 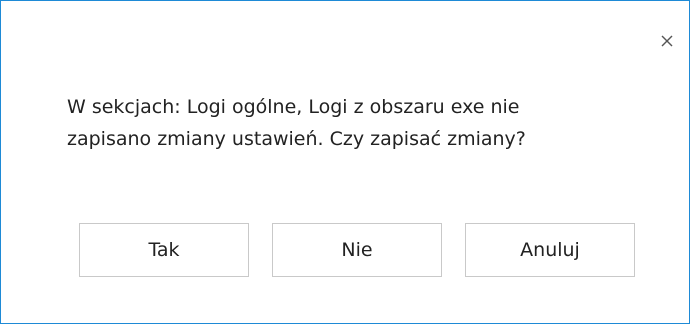 What do you see at coordinates (357, 250) in the screenshot?
I see `no-button: Nie` at bounding box center [357, 250].